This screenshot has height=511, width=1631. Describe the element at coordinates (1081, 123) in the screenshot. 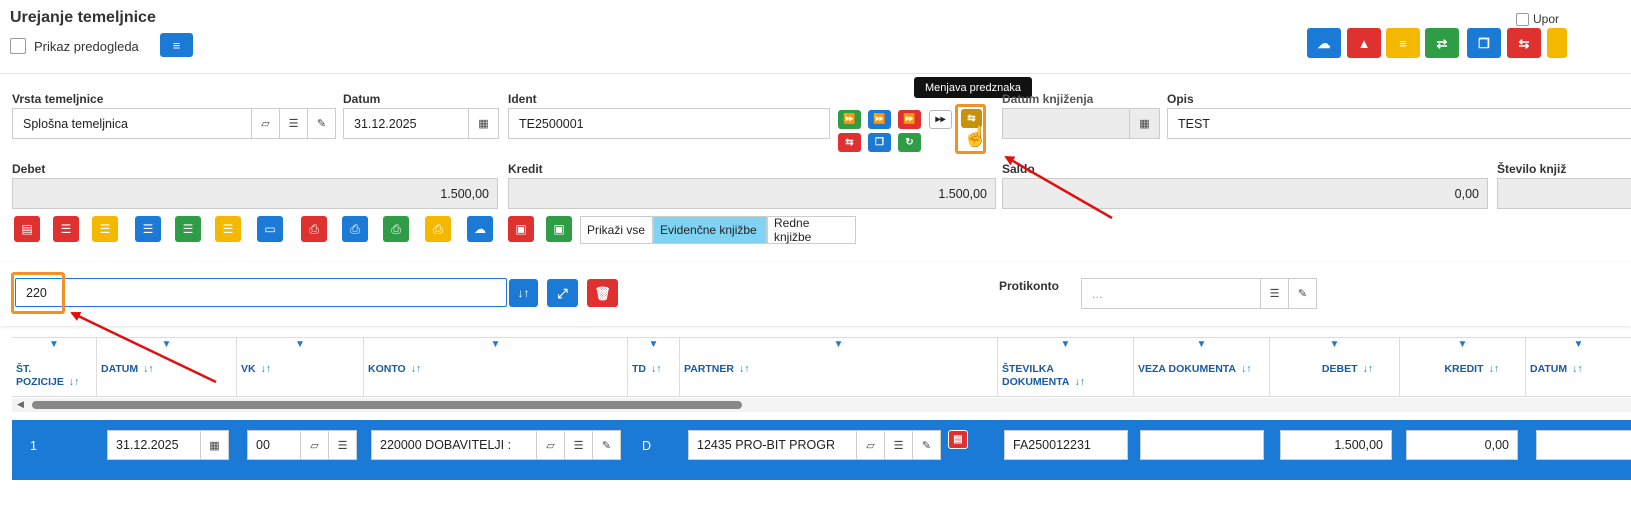

I see `datum-knjizenja-field: ▦` at that location.